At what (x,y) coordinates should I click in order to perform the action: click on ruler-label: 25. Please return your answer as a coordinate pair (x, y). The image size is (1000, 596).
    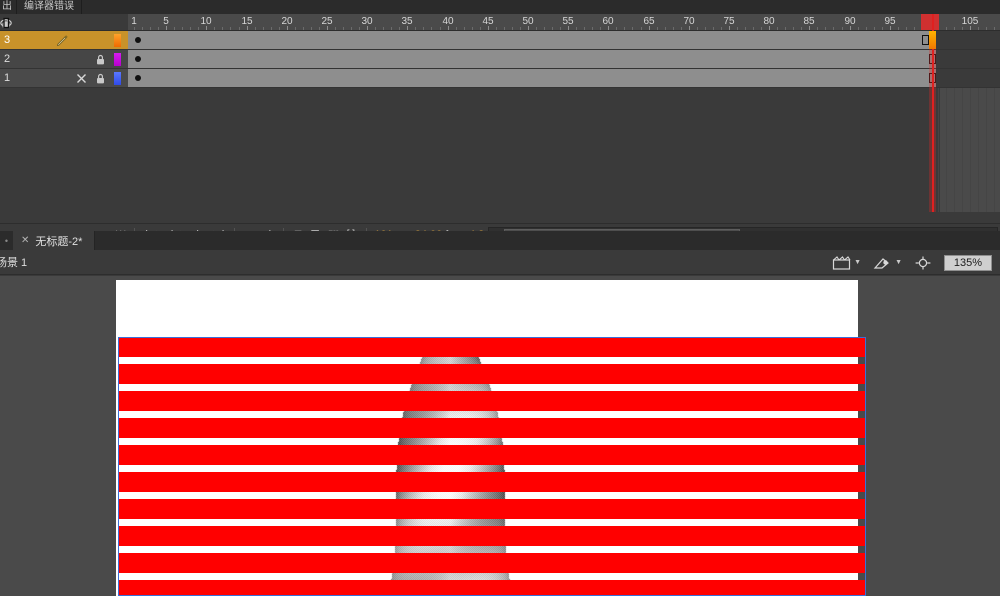
    Looking at the image, I should click on (327, 21).